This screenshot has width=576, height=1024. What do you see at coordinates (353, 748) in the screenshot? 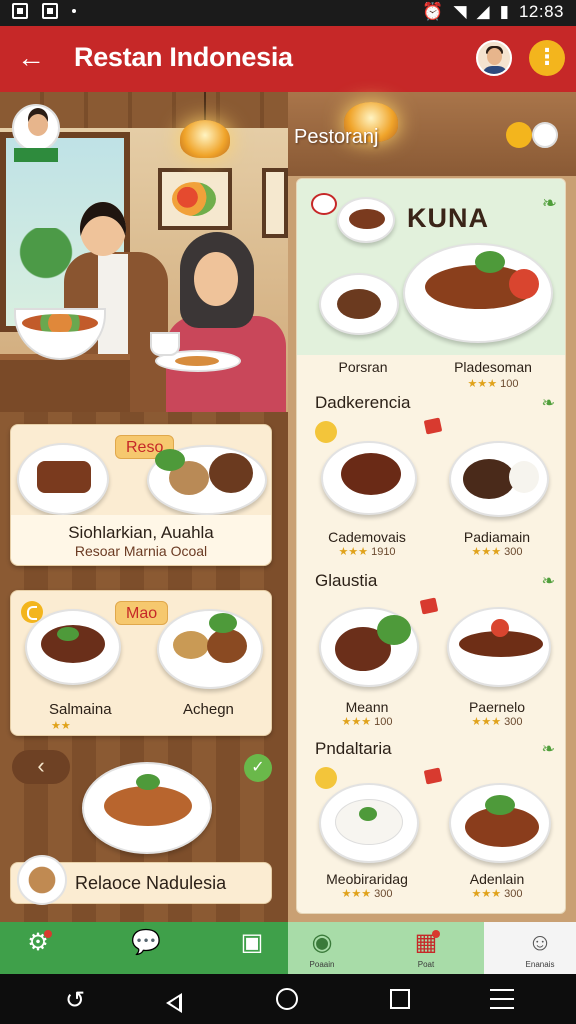
I see `section-heading: Pndaltaria` at bounding box center [353, 748].